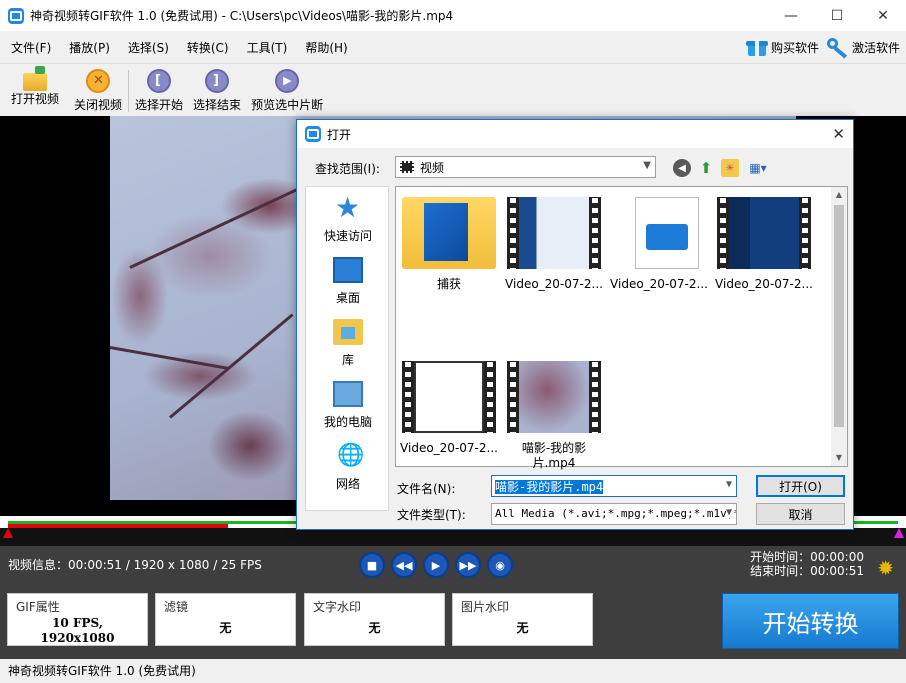  What do you see at coordinates (800, 486) in the screenshot?
I see `open-button: 打开(O)` at bounding box center [800, 486].